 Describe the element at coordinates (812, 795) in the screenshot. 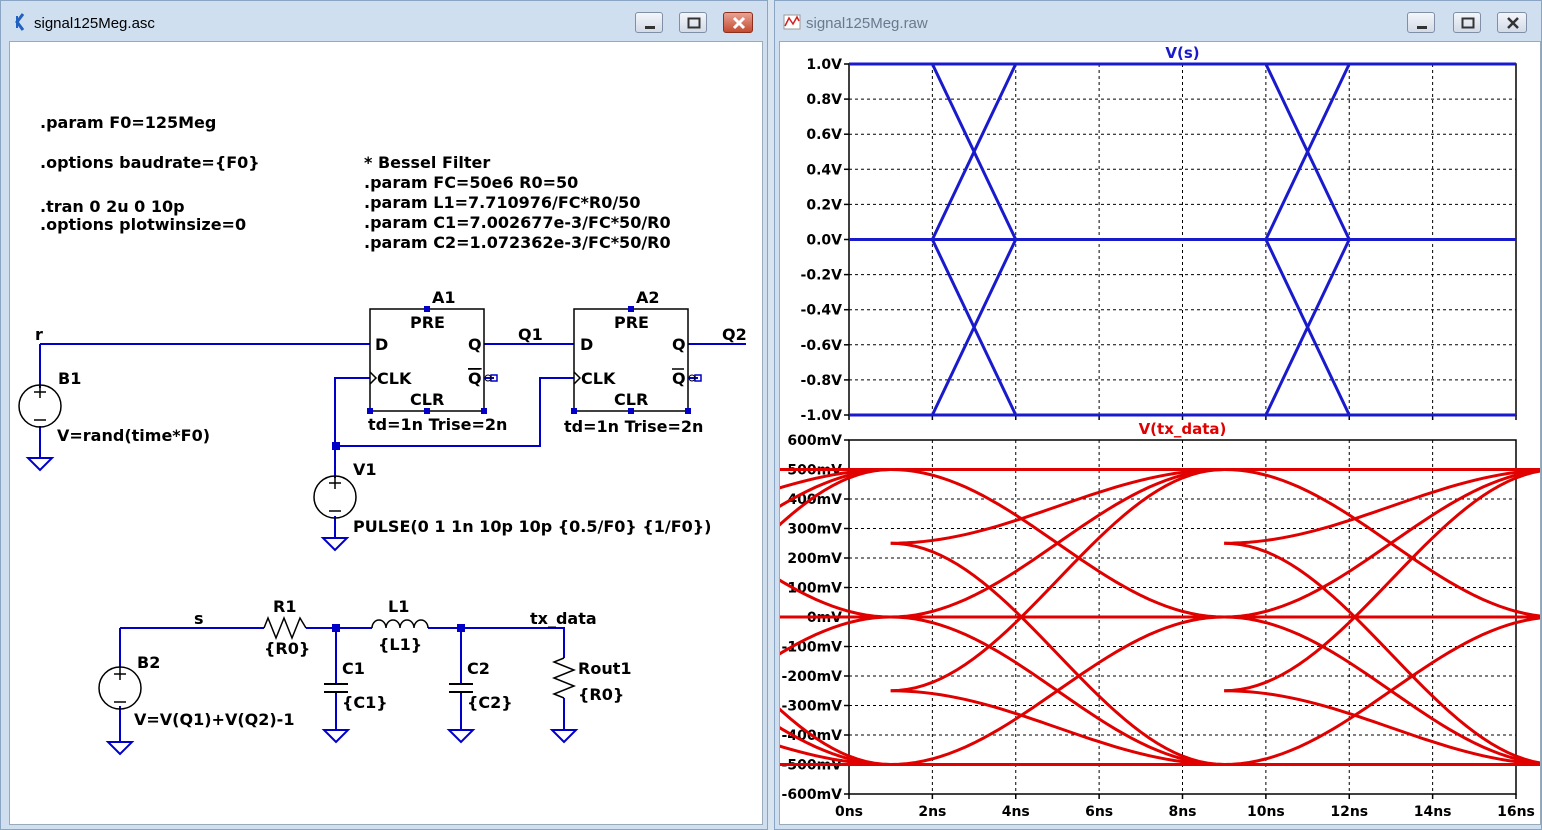

I see `y-tick-label: -600mV` at that location.